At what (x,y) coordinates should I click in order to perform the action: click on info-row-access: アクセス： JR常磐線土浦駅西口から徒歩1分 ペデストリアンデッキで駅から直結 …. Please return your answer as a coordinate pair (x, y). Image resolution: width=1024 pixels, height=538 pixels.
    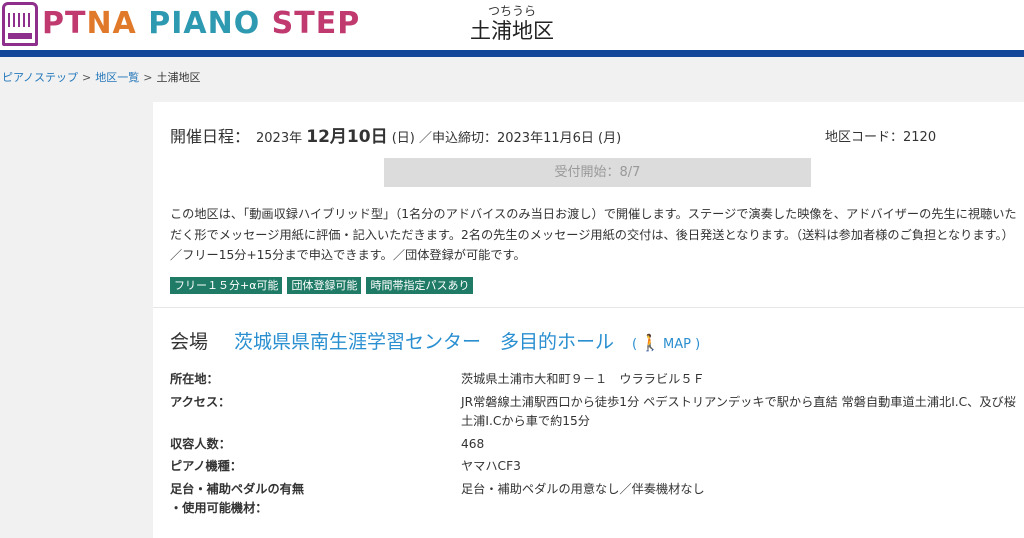
    Looking at the image, I should click on (595, 412).